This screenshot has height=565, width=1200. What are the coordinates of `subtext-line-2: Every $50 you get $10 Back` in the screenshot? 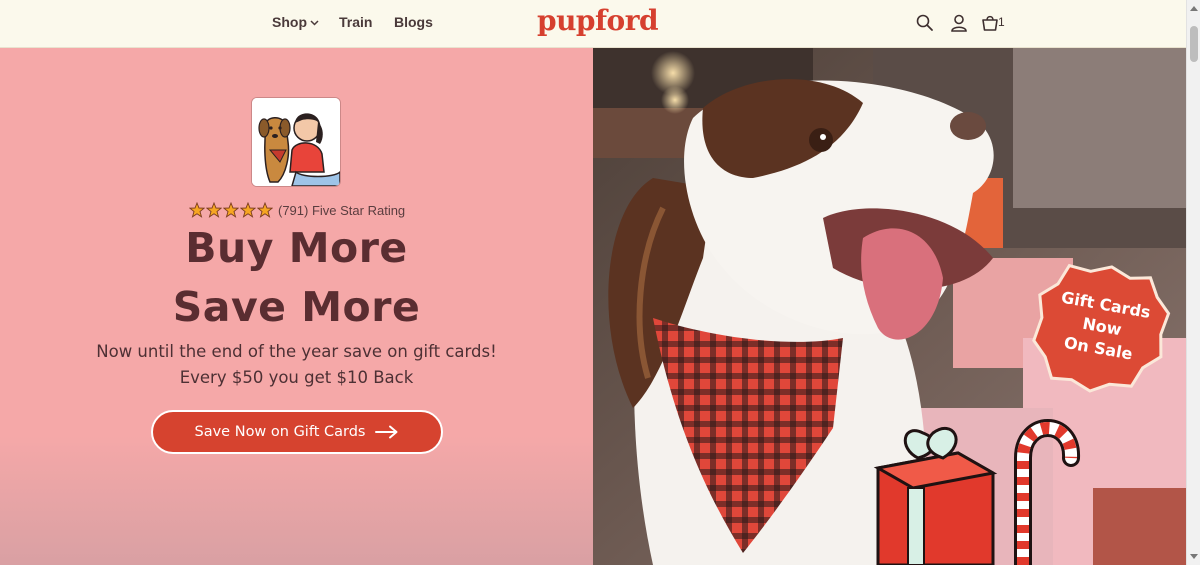 It's located at (296, 377).